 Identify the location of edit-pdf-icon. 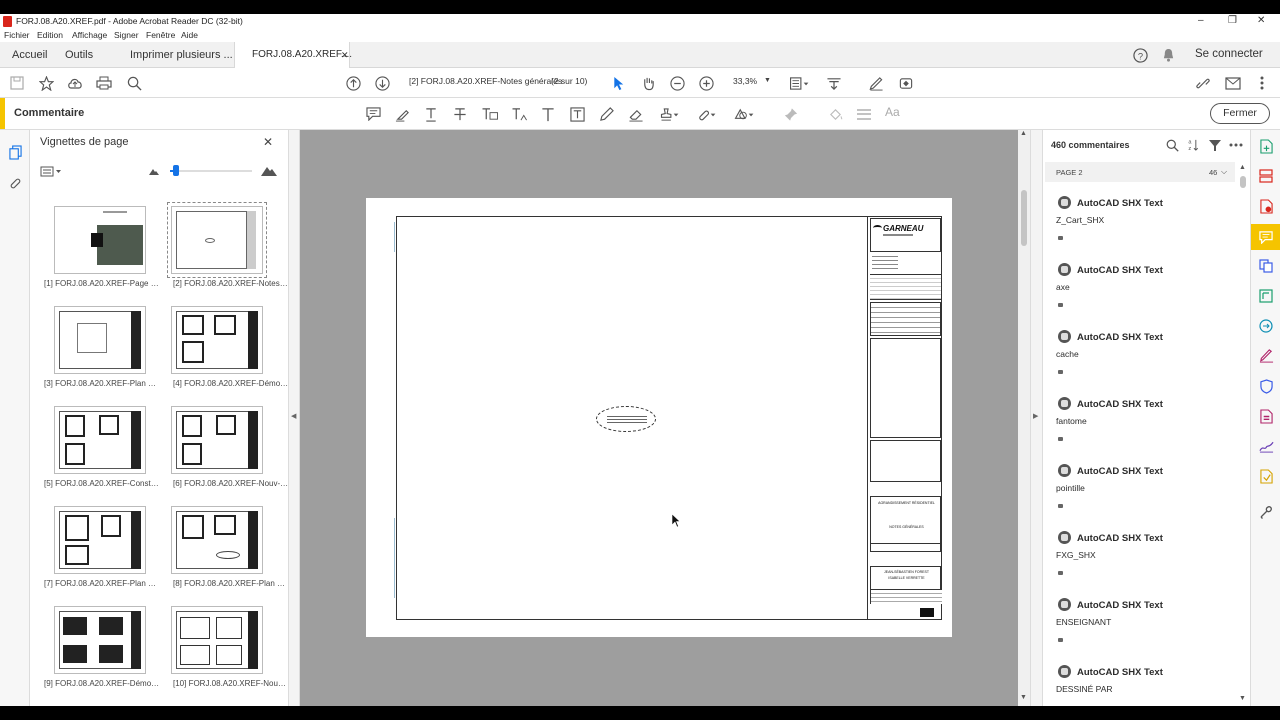
(1266, 296).